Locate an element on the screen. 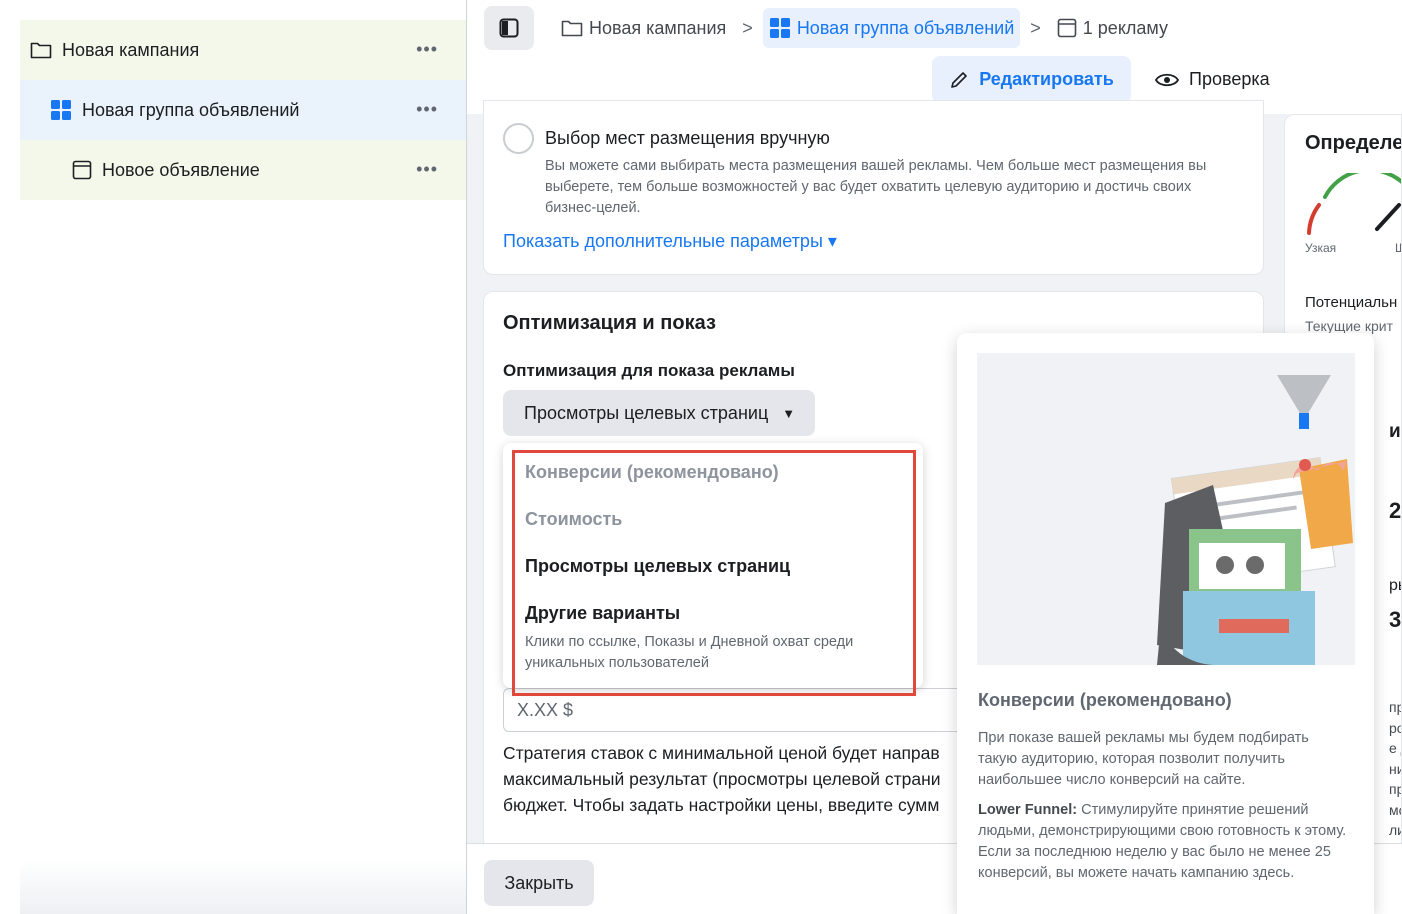 The width and height of the screenshot is (1402, 914). gauge-label-narrow: Узкая is located at coordinates (1321, 248).